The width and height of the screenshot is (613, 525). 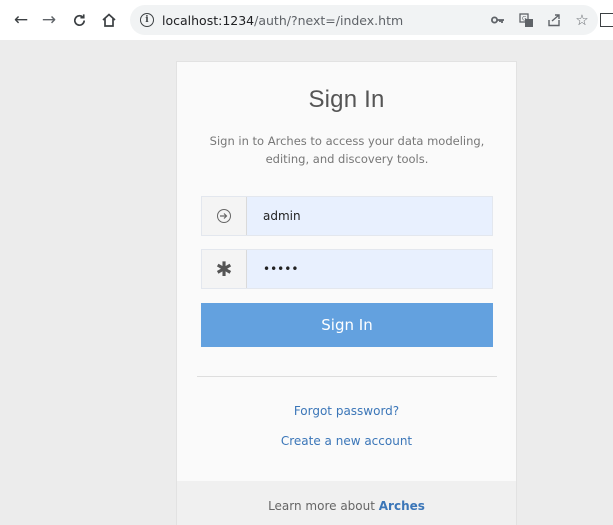 I want to click on page-title: Sign In, so click(x=346, y=99).